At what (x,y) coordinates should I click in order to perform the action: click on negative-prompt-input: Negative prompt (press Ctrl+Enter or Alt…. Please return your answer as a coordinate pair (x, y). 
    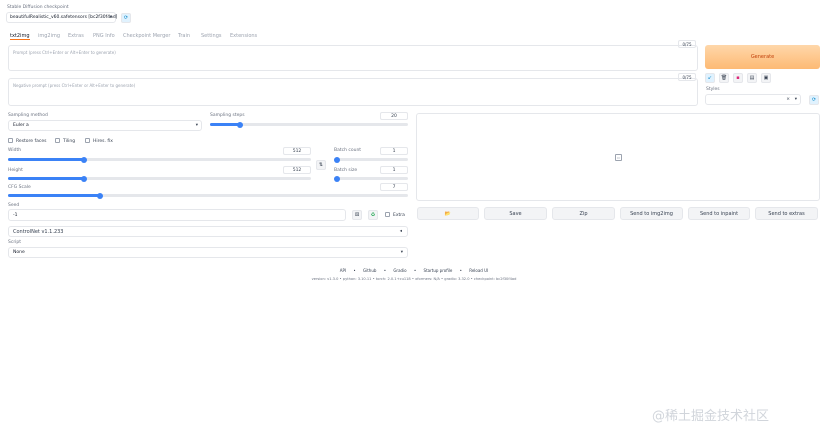
    Looking at the image, I should click on (353, 92).